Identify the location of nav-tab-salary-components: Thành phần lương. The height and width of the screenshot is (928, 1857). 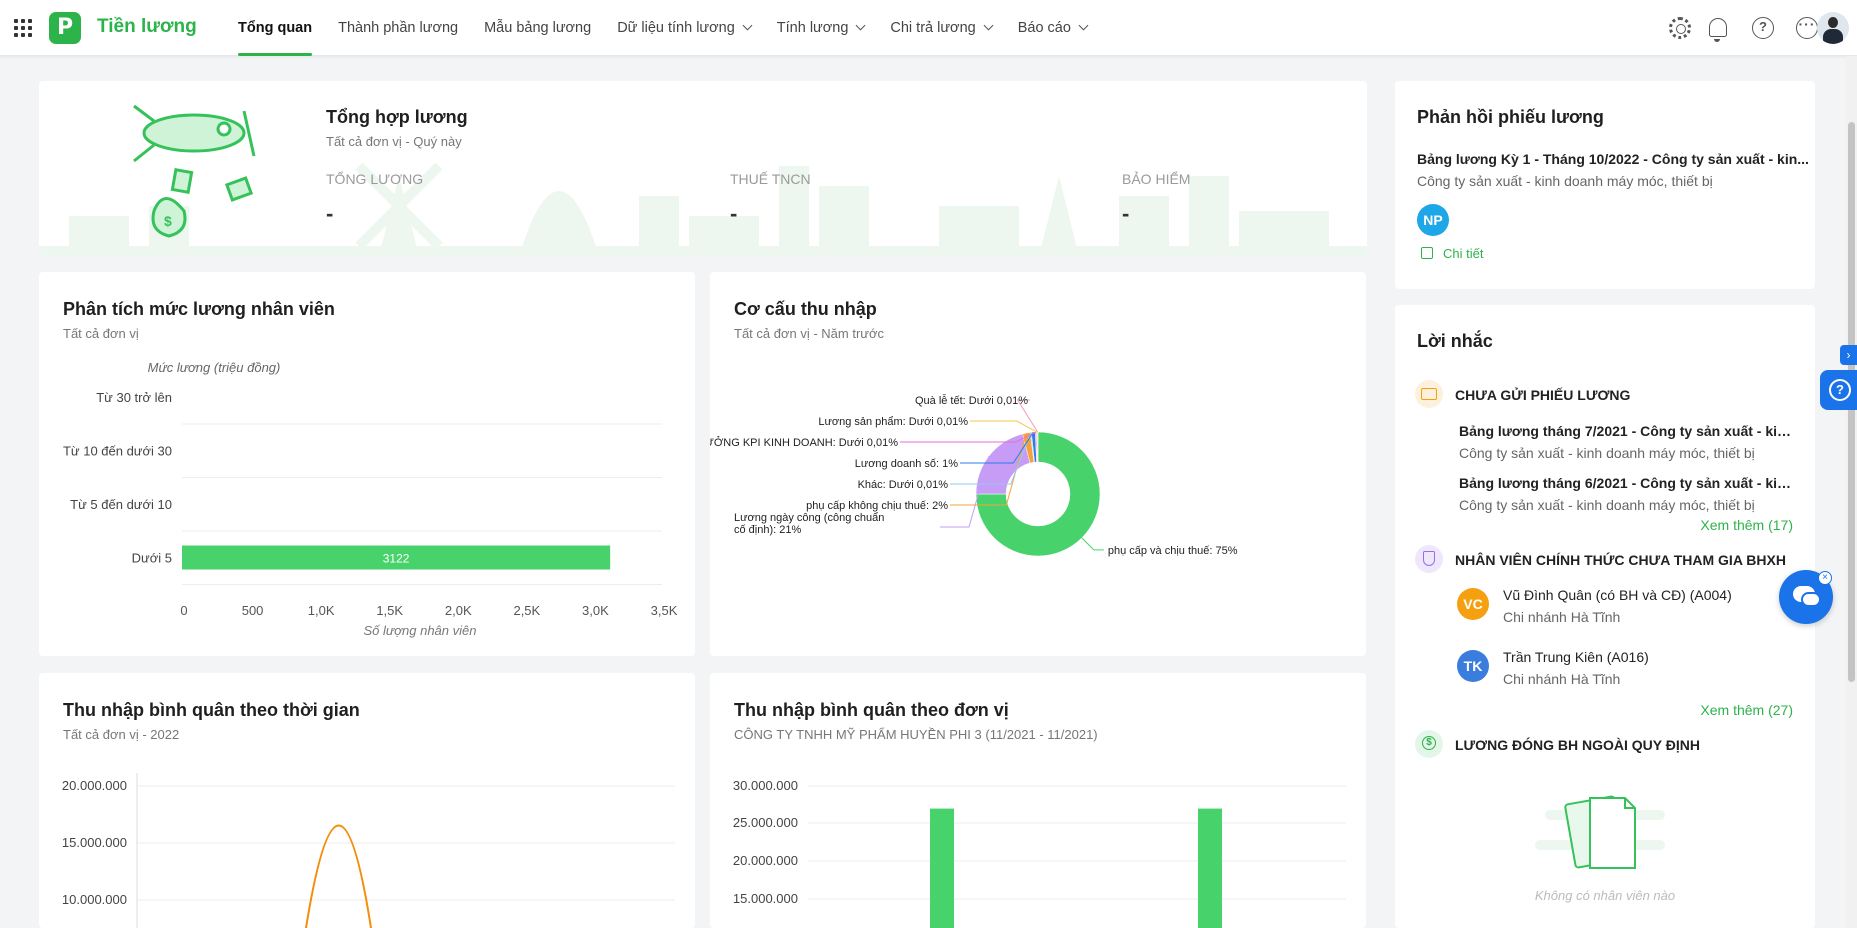
(398, 28).